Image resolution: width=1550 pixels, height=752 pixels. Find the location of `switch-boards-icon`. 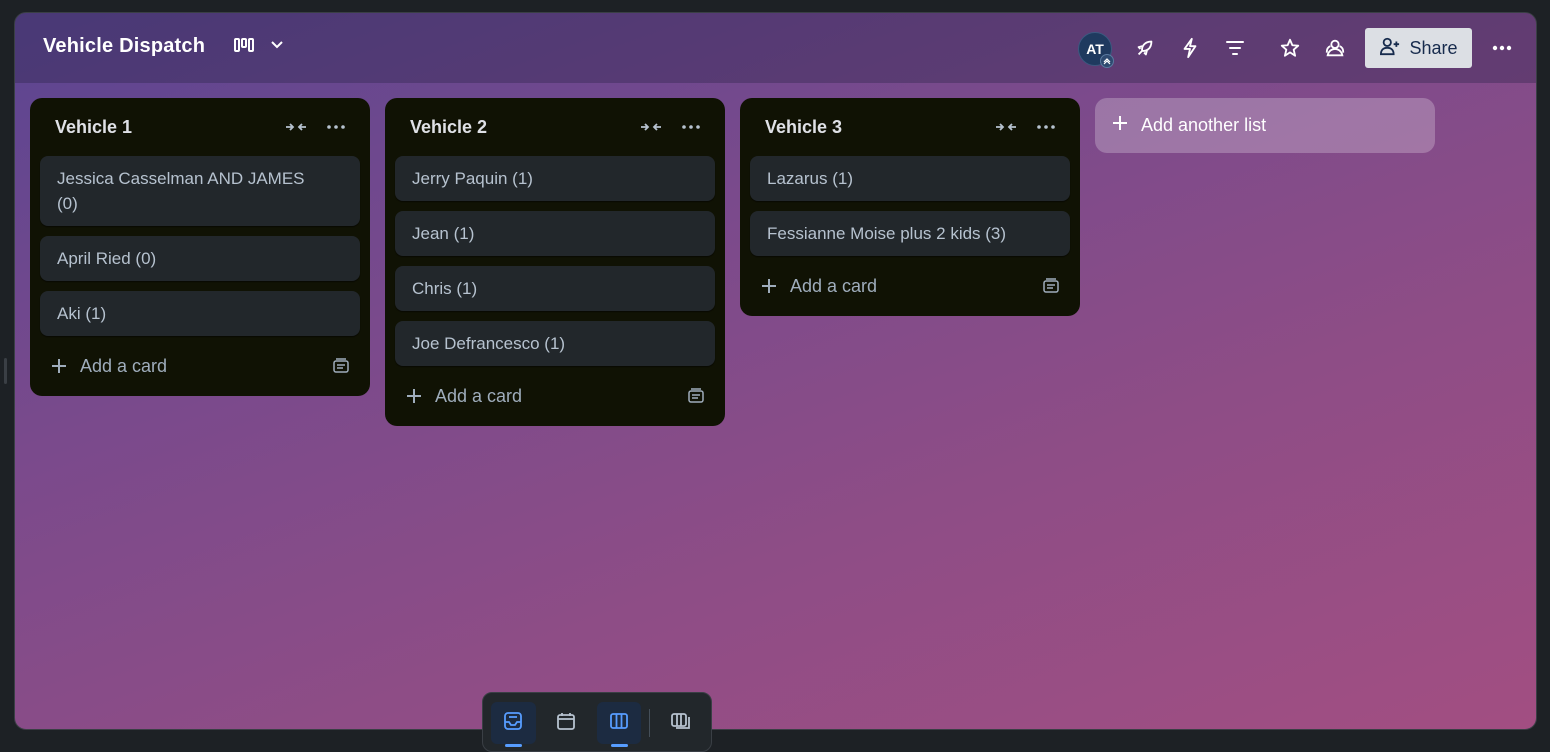

switch-boards-icon is located at coordinates (681, 723).